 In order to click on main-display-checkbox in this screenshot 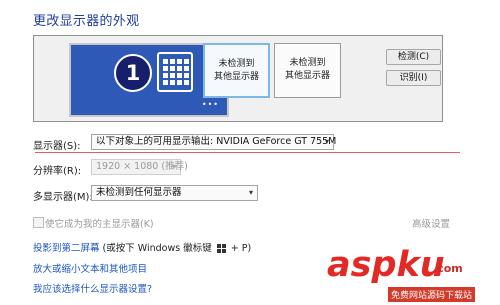, I will do `click(38, 222)`.